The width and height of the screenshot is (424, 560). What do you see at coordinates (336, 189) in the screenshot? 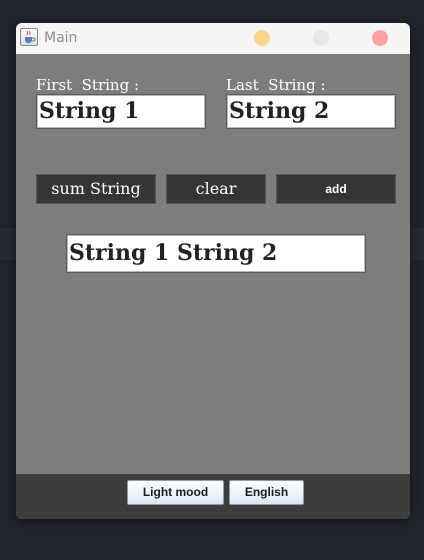
I see `add-button: add` at bounding box center [336, 189].